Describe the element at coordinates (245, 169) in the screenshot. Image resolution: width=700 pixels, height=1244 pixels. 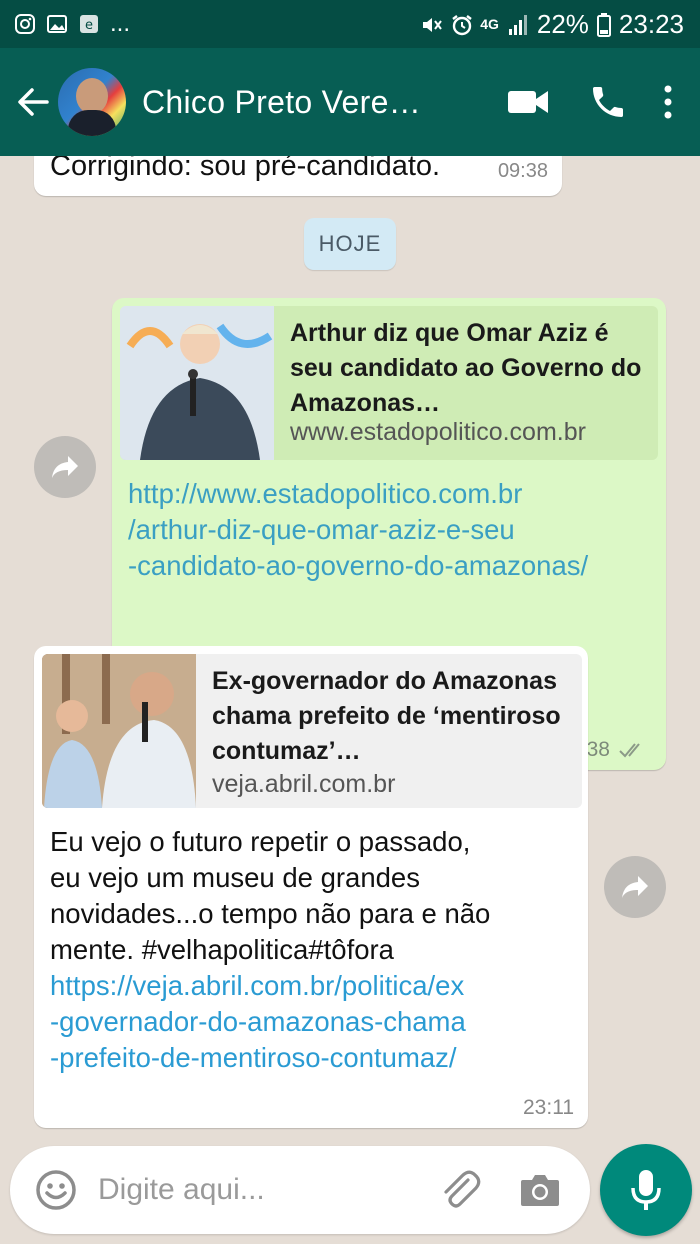
I see `message-text: Corrigindo: sou pré-candidato.` at that location.